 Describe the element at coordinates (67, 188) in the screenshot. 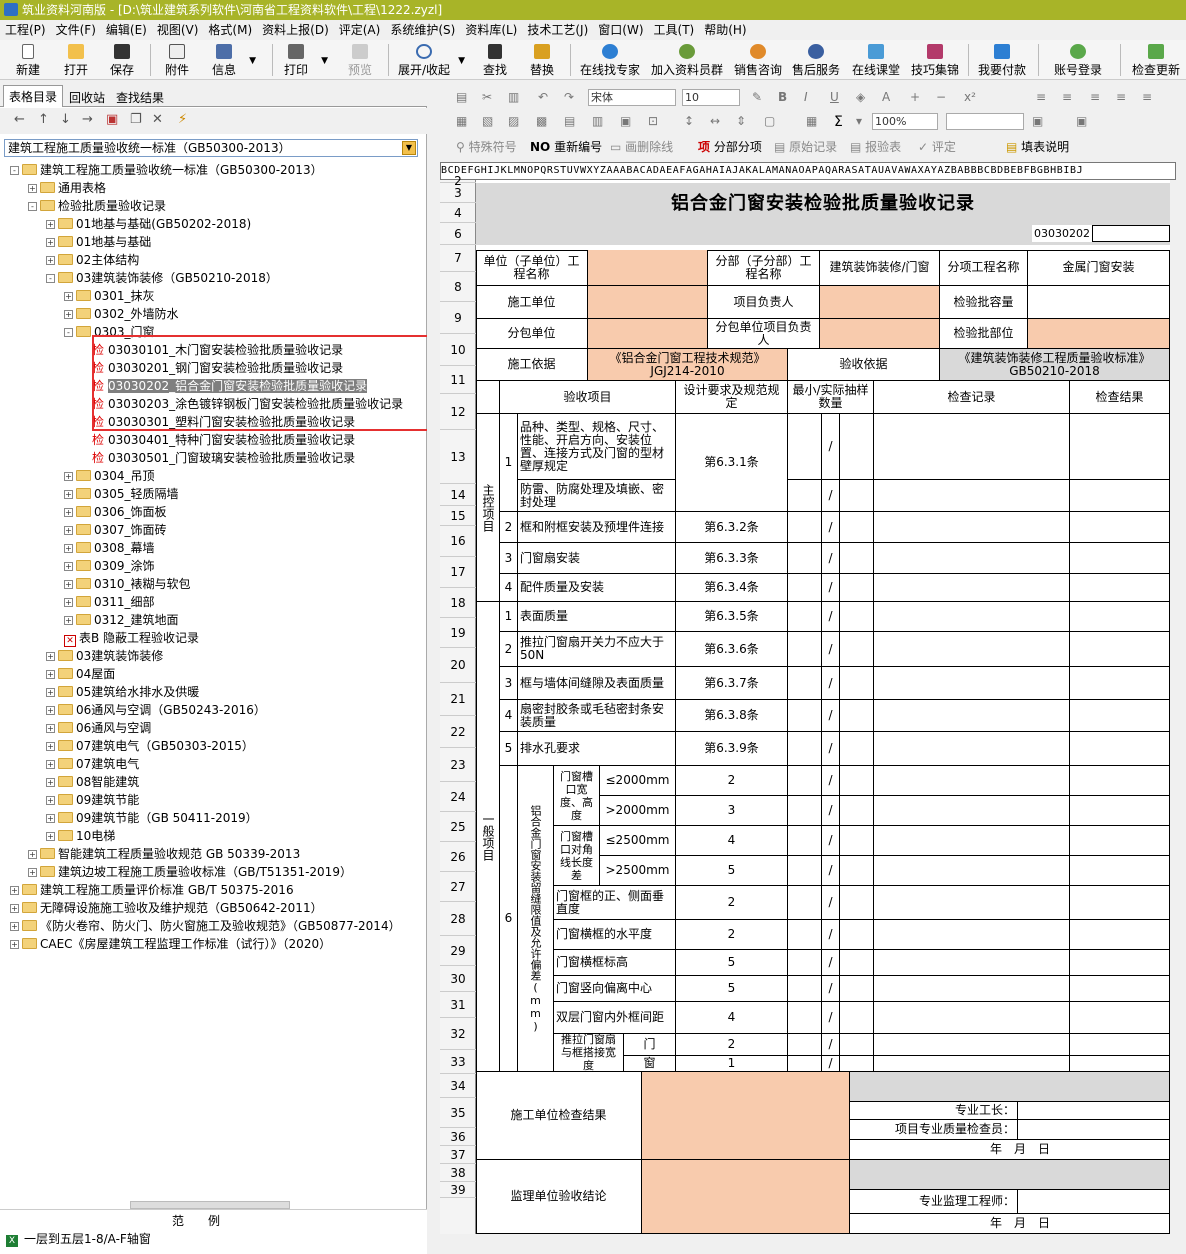

I see `tree-node: + 通用表格` at that location.